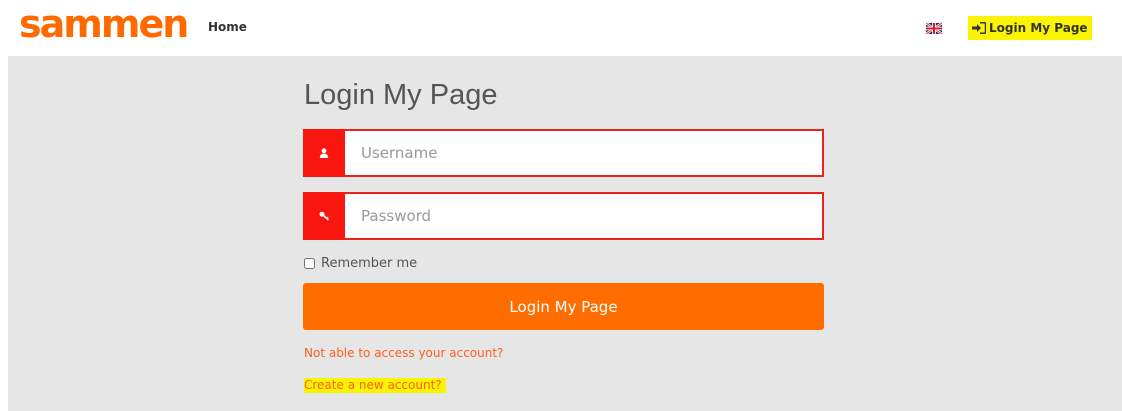 Image resolution: width=1122 pixels, height=411 pixels. Describe the element at coordinates (227, 27) in the screenshot. I see `nav-home-link: Home` at that location.